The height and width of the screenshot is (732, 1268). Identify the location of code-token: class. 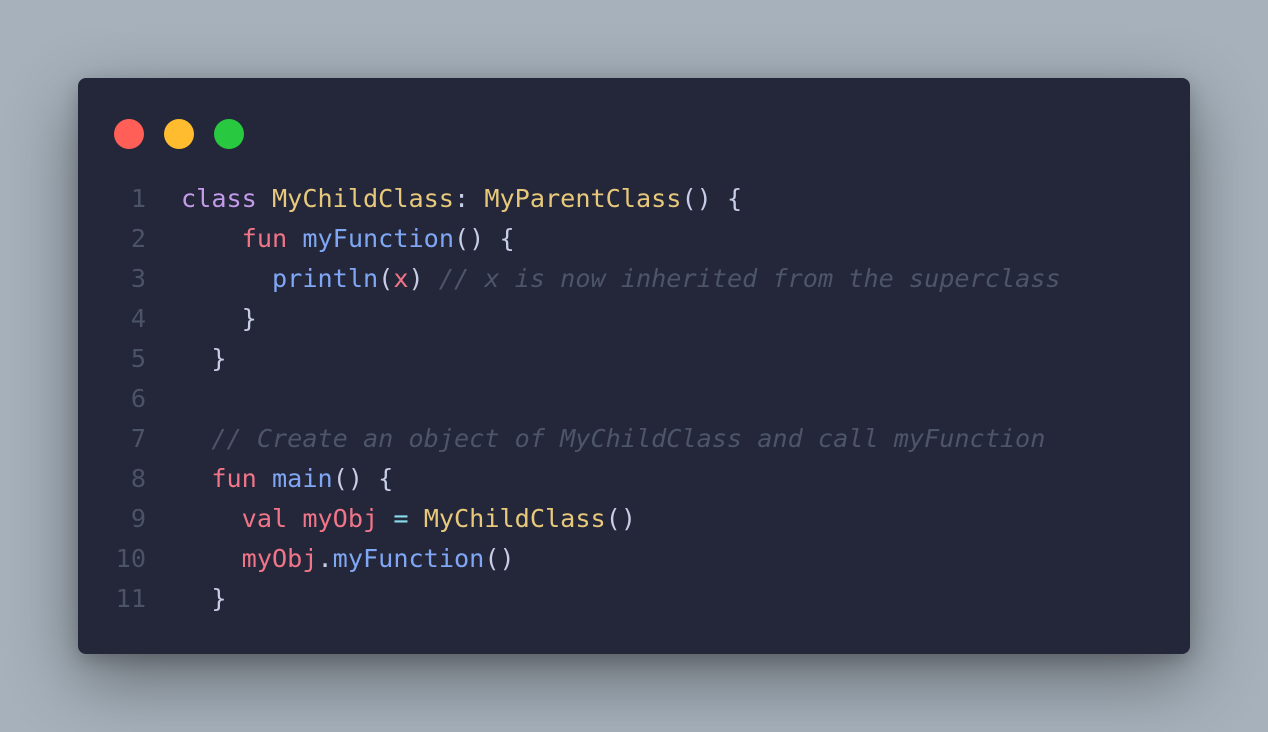
(219, 198).